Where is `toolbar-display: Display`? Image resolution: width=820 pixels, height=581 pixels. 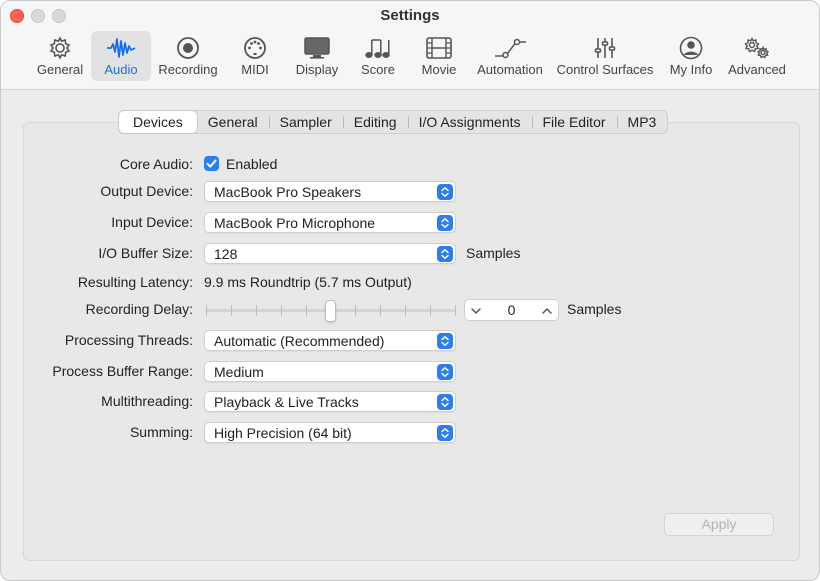 toolbar-display: Display is located at coordinates (317, 56).